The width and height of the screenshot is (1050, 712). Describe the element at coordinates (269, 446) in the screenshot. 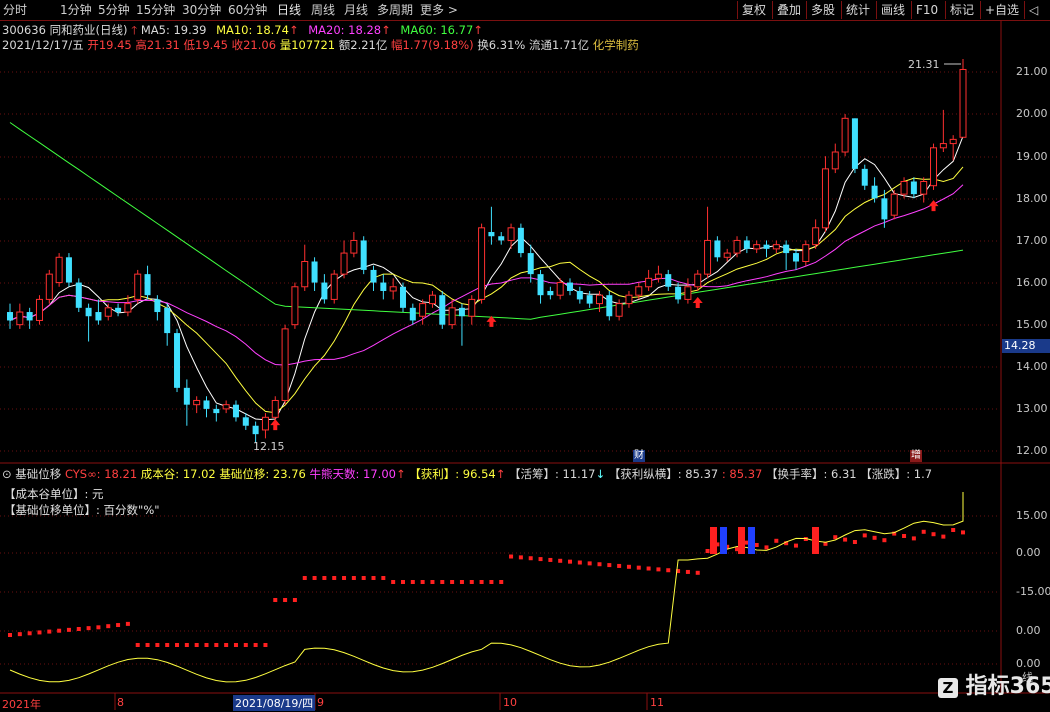

I see `low-price-mark: 12.15` at that location.